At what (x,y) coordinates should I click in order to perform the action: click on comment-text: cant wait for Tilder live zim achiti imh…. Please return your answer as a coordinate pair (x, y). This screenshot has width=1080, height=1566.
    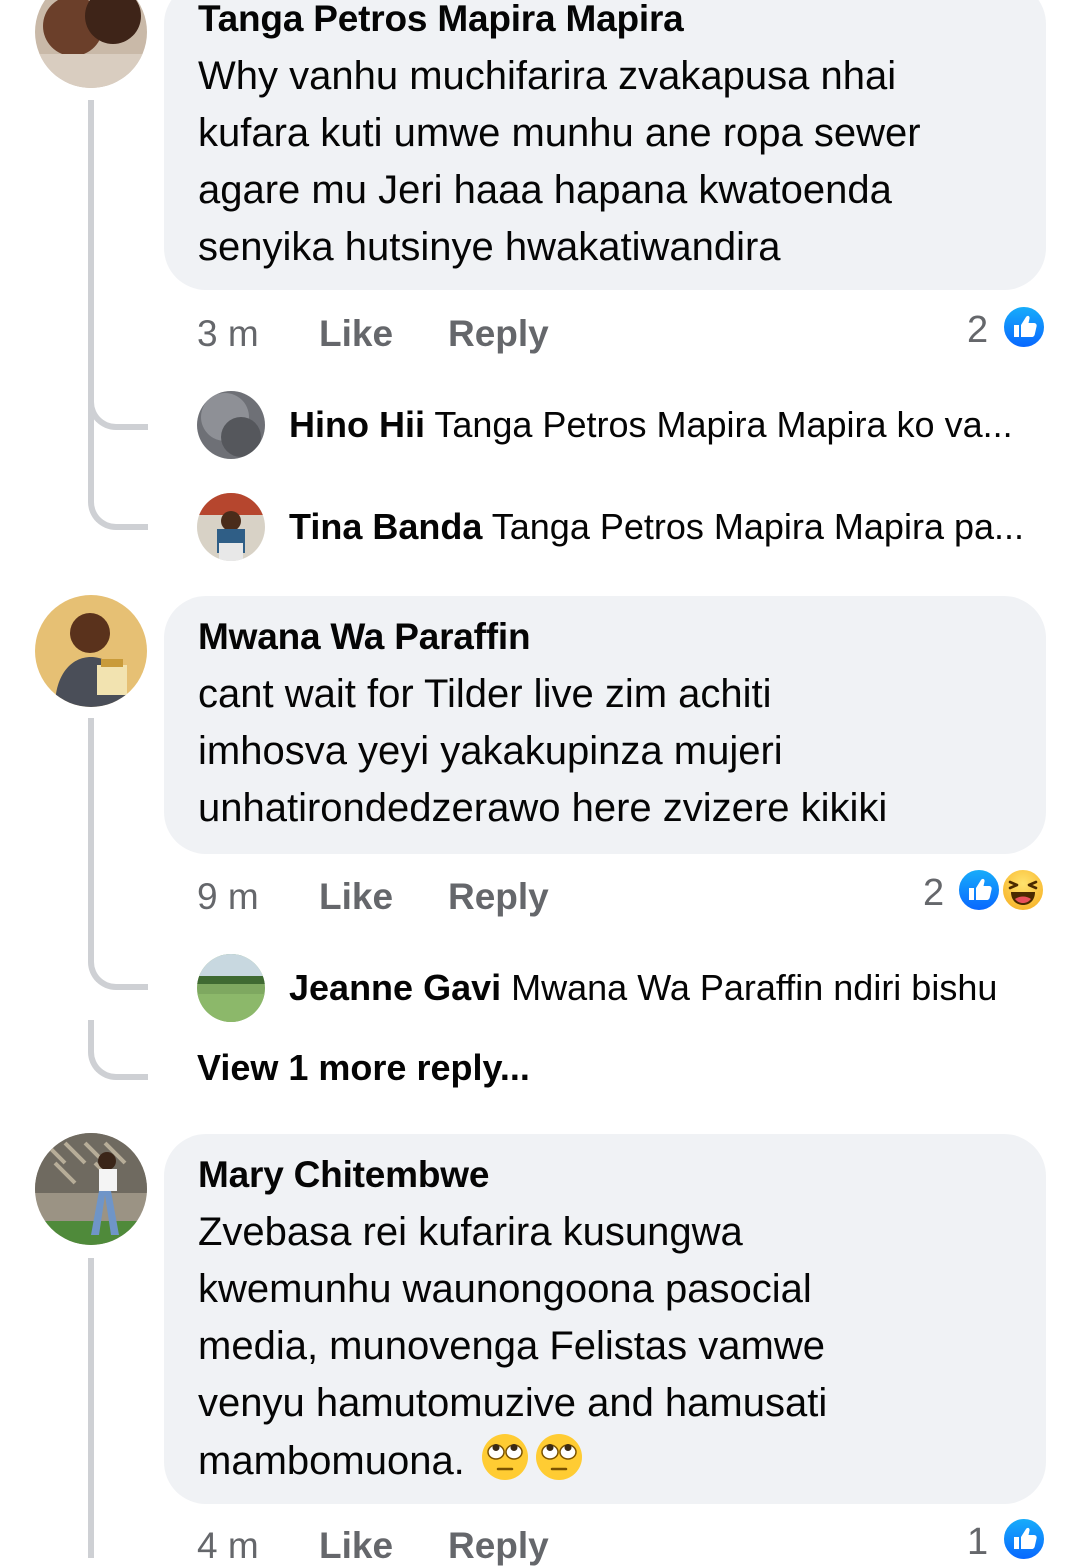
    Looking at the image, I should click on (543, 751).